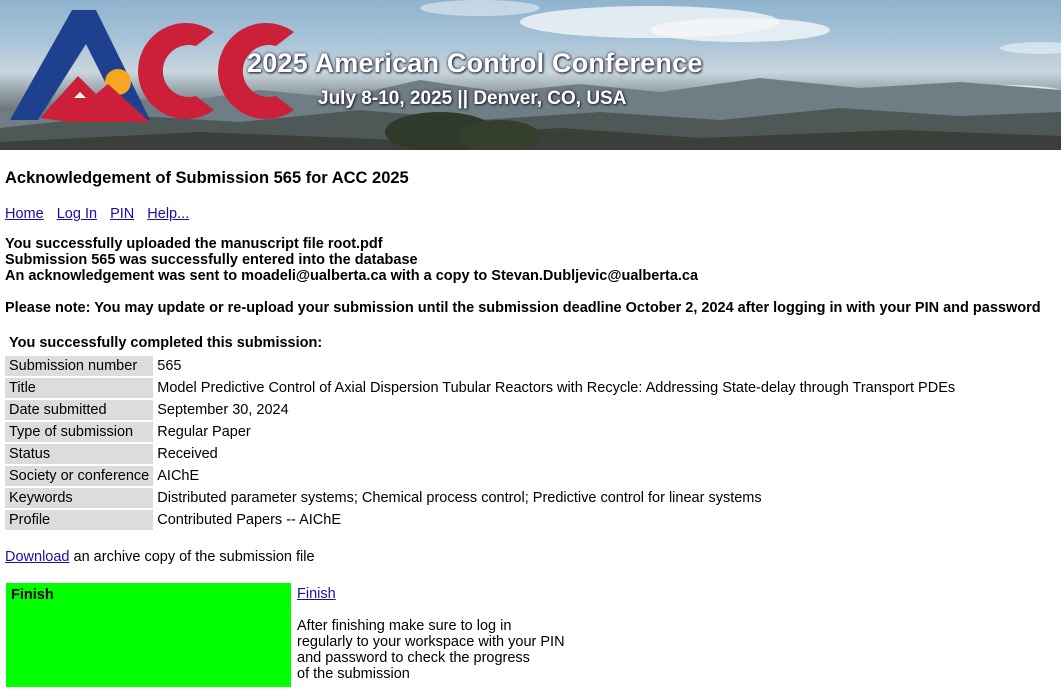 This screenshot has height=689, width=1061. I want to click on login-link: Log In, so click(77, 214).